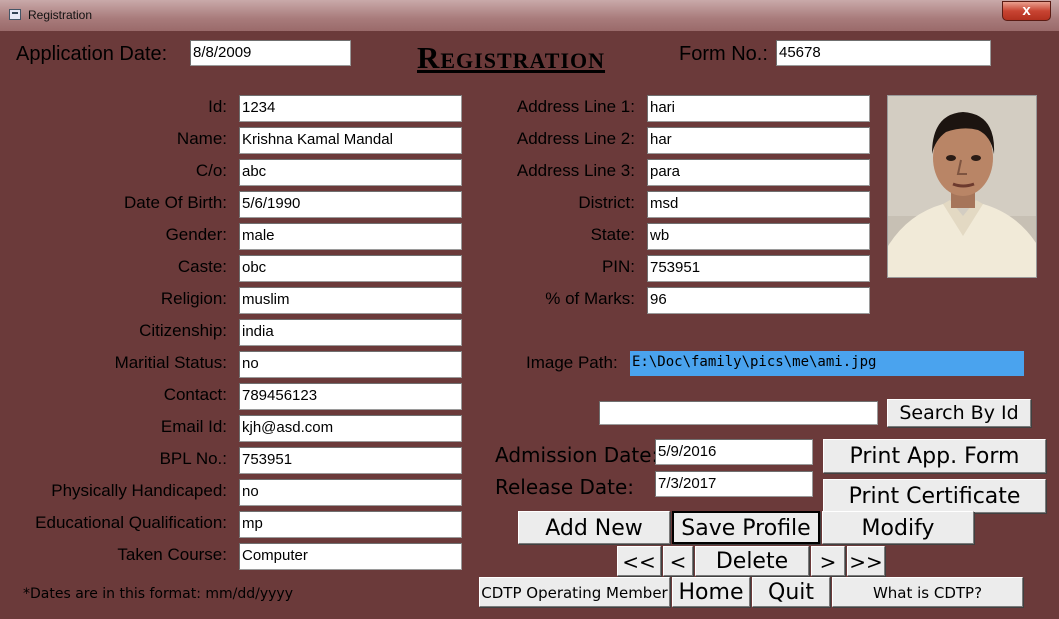 Image resolution: width=1059 pixels, height=619 pixels. What do you see at coordinates (575, 106) in the screenshot?
I see `address-field-label: Address Line 1:` at bounding box center [575, 106].